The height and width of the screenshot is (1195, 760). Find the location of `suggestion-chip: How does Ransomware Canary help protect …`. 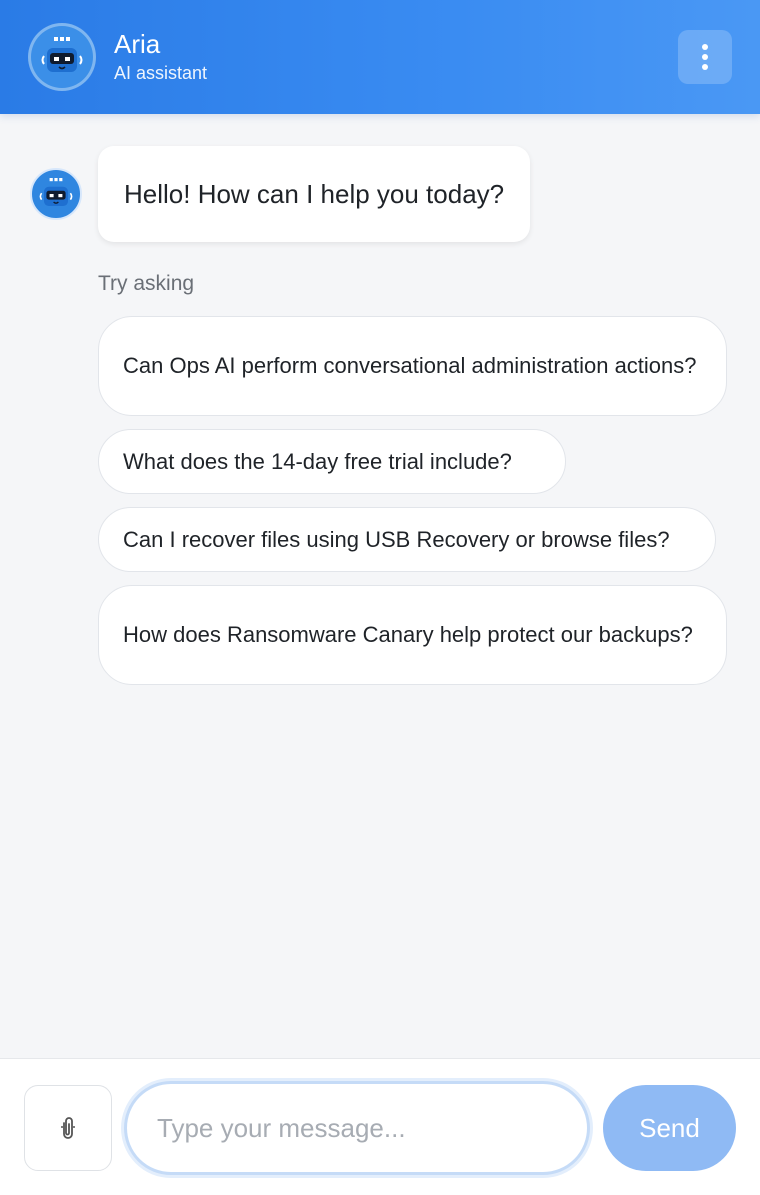

suggestion-chip: How does Ransomware Canary help protect … is located at coordinates (412, 635).